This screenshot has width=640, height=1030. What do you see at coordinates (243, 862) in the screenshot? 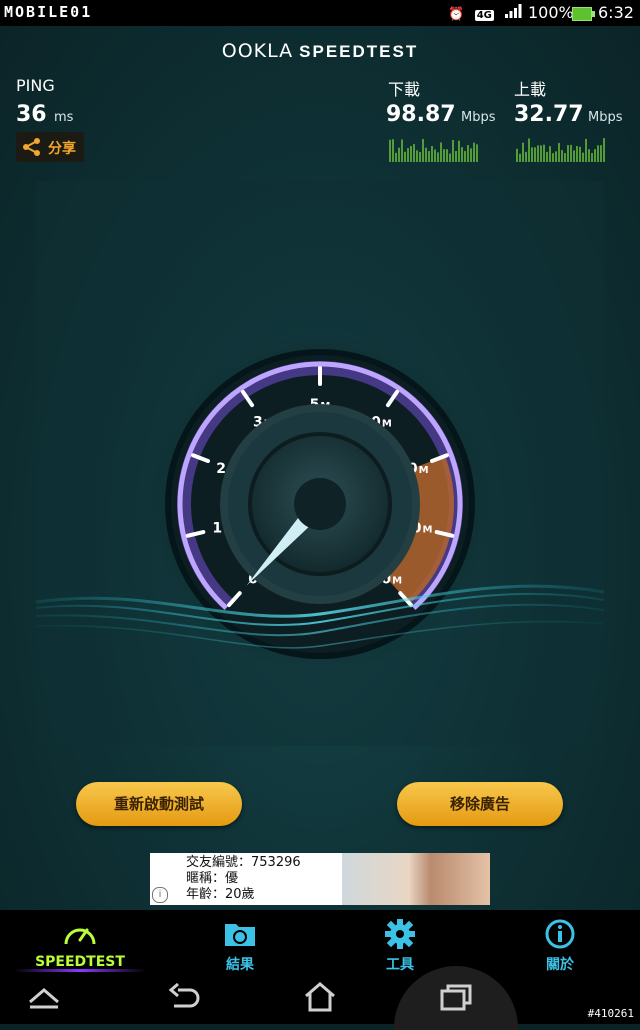
I see `ad-line-id: 交友編號：753296` at bounding box center [243, 862].